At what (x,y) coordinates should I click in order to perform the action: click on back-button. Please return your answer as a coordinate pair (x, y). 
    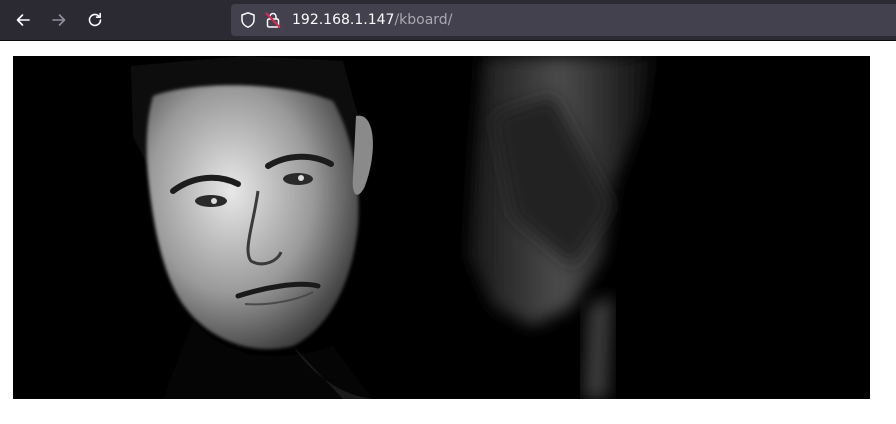
    Looking at the image, I should click on (23, 20).